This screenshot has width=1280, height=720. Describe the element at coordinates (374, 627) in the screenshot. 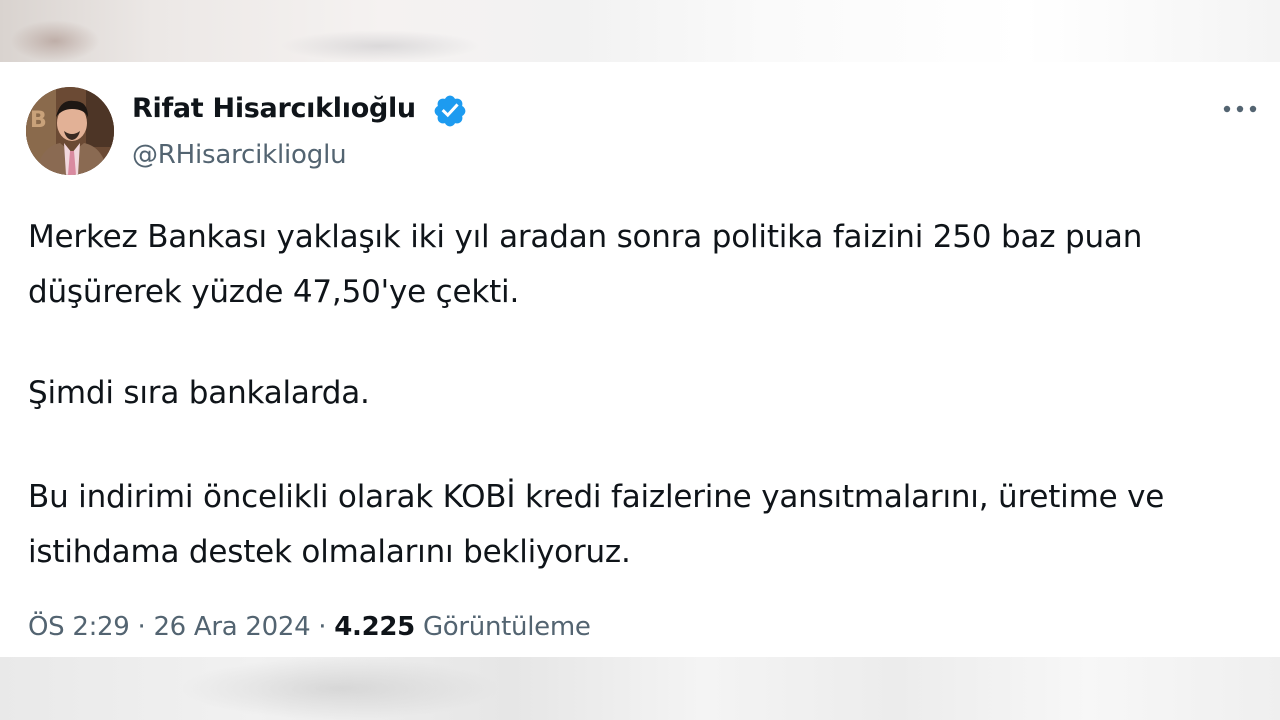

I see `views-count: 4.225` at that location.